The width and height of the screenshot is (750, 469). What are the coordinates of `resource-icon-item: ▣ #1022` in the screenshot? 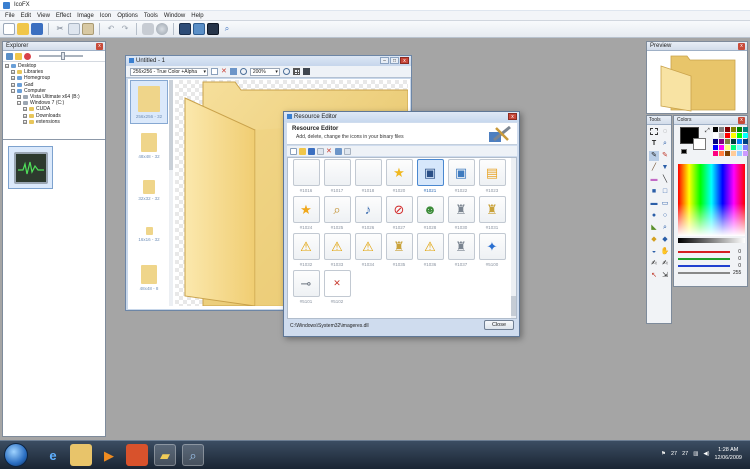 It's located at (461, 177).